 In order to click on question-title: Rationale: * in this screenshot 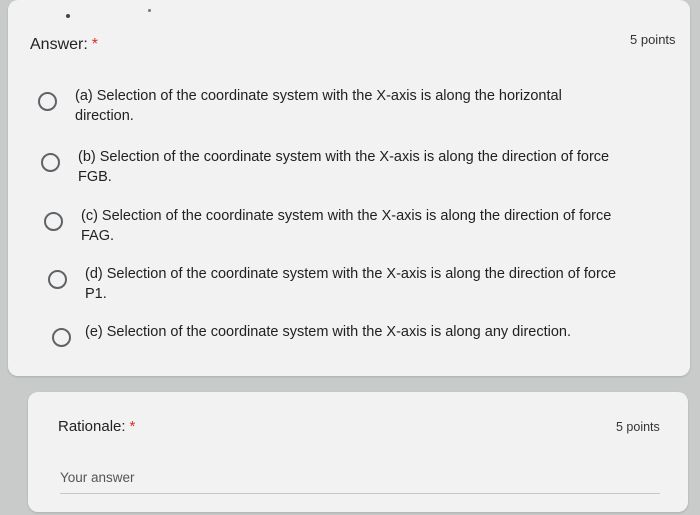, I will do `click(96, 426)`.